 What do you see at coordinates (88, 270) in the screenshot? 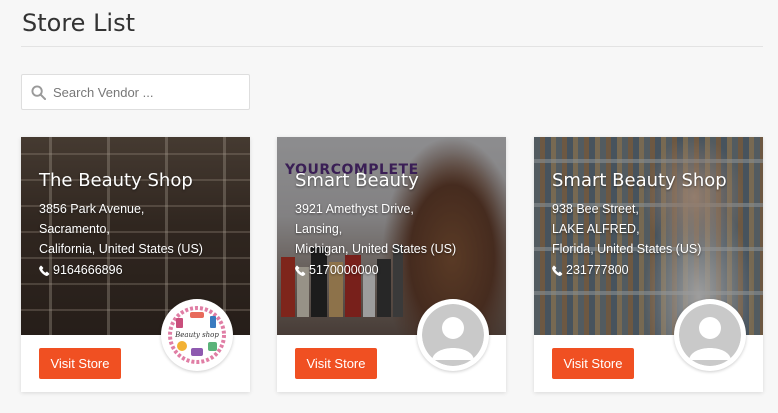
I see `phone-number: 9164666896` at bounding box center [88, 270].